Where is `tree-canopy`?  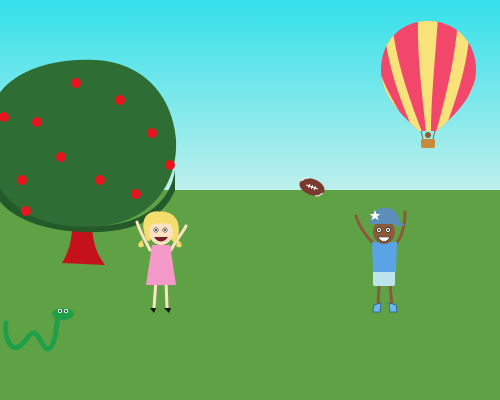
tree-canopy is located at coordinates (88, 143).